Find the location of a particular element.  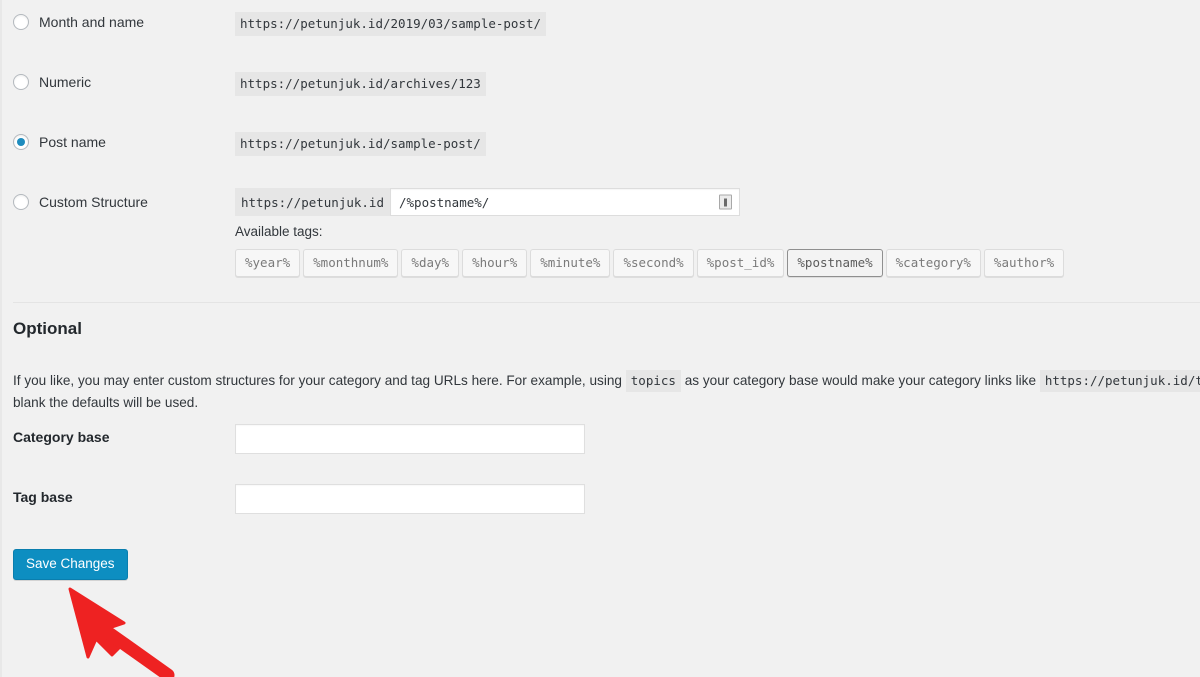

tag-button-author: %author% is located at coordinates (1024, 263).